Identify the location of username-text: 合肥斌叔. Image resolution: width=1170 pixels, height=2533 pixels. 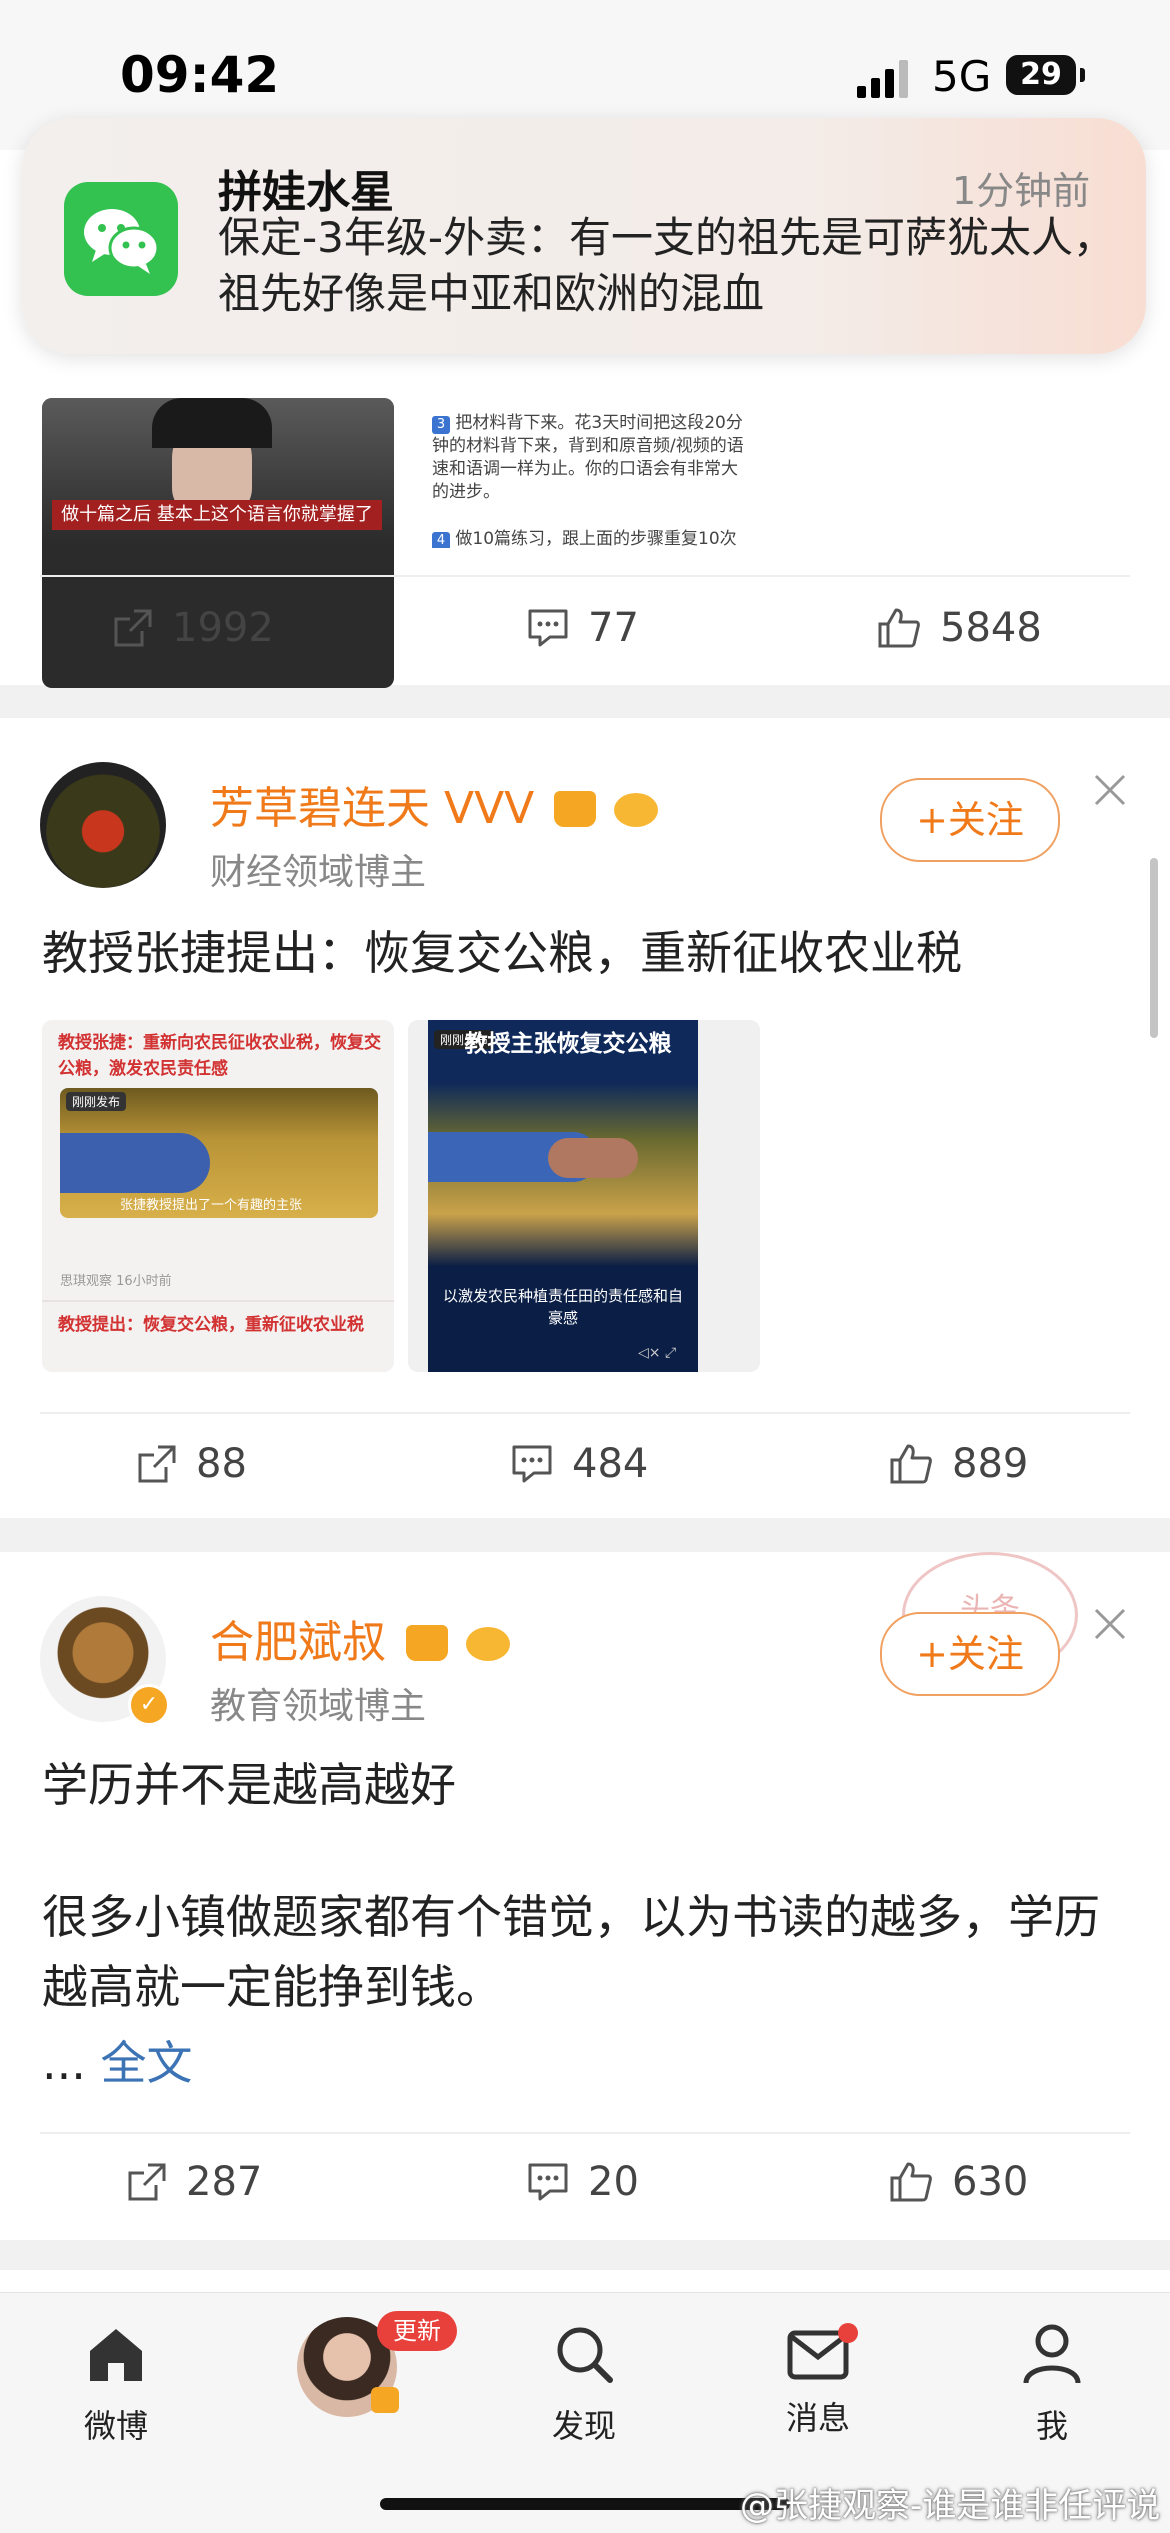
(298, 1642).